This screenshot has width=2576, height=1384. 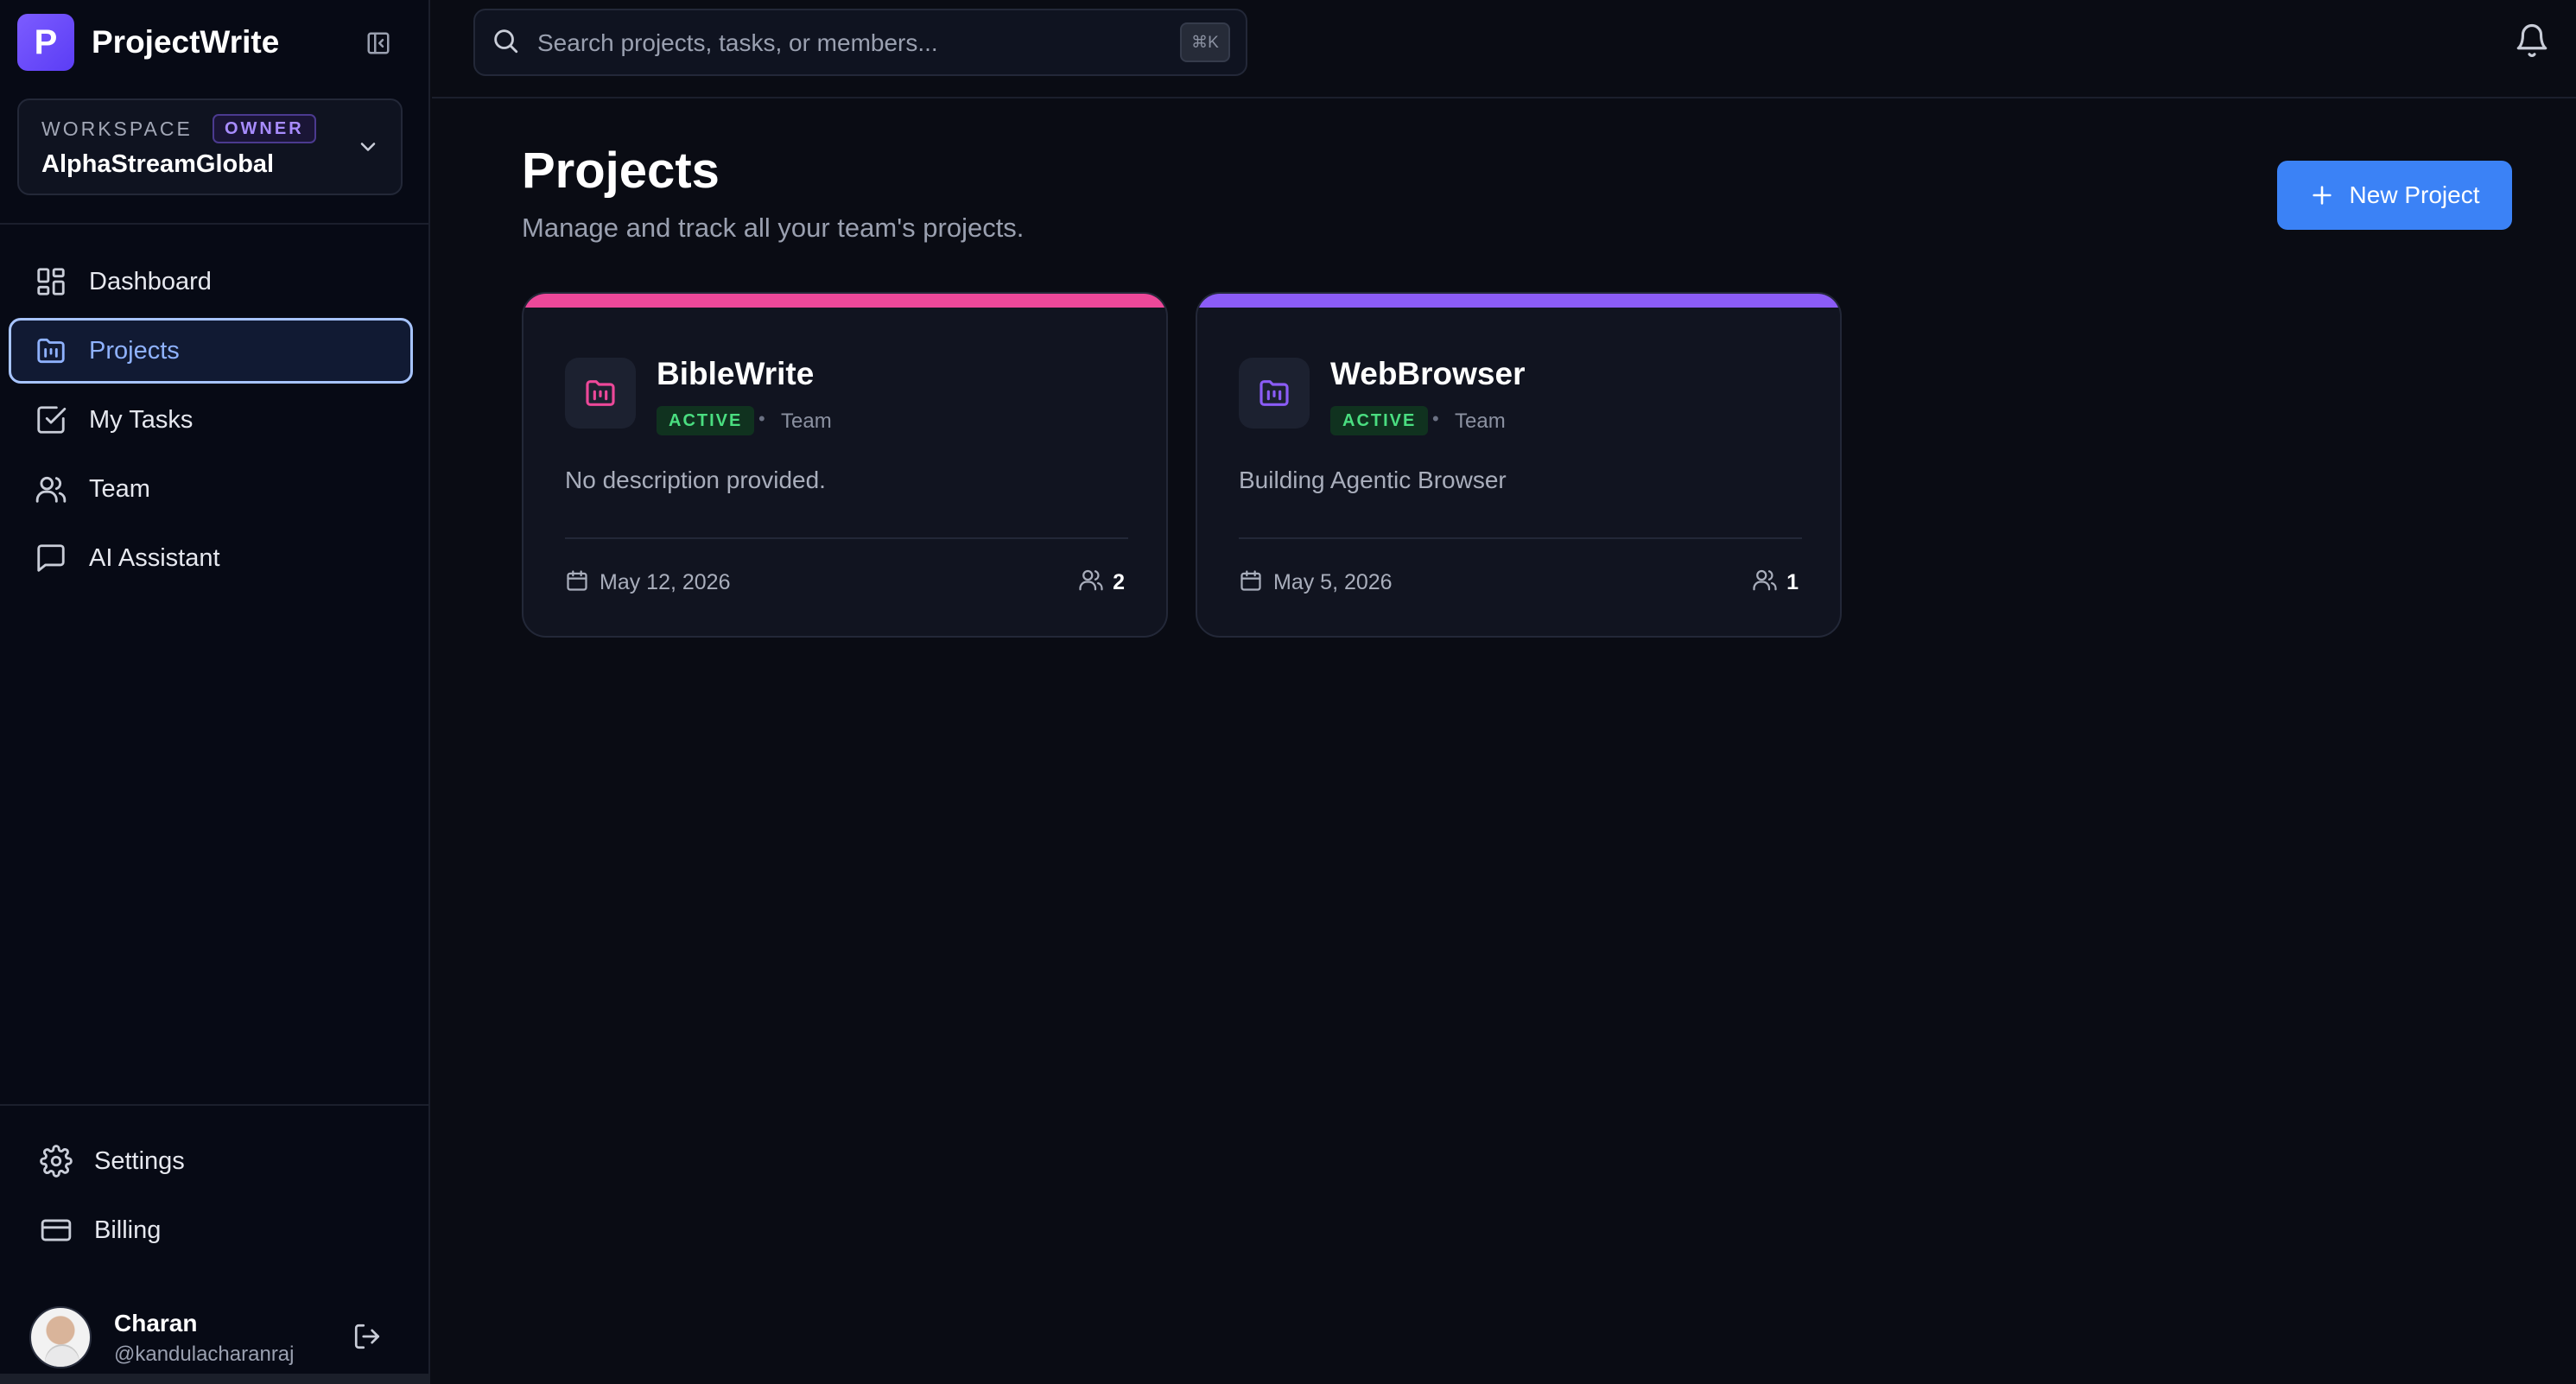 What do you see at coordinates (1504, 49) in the screenshot?
I see `top-bar: ⌘K` at bounding box center [1504, 49].